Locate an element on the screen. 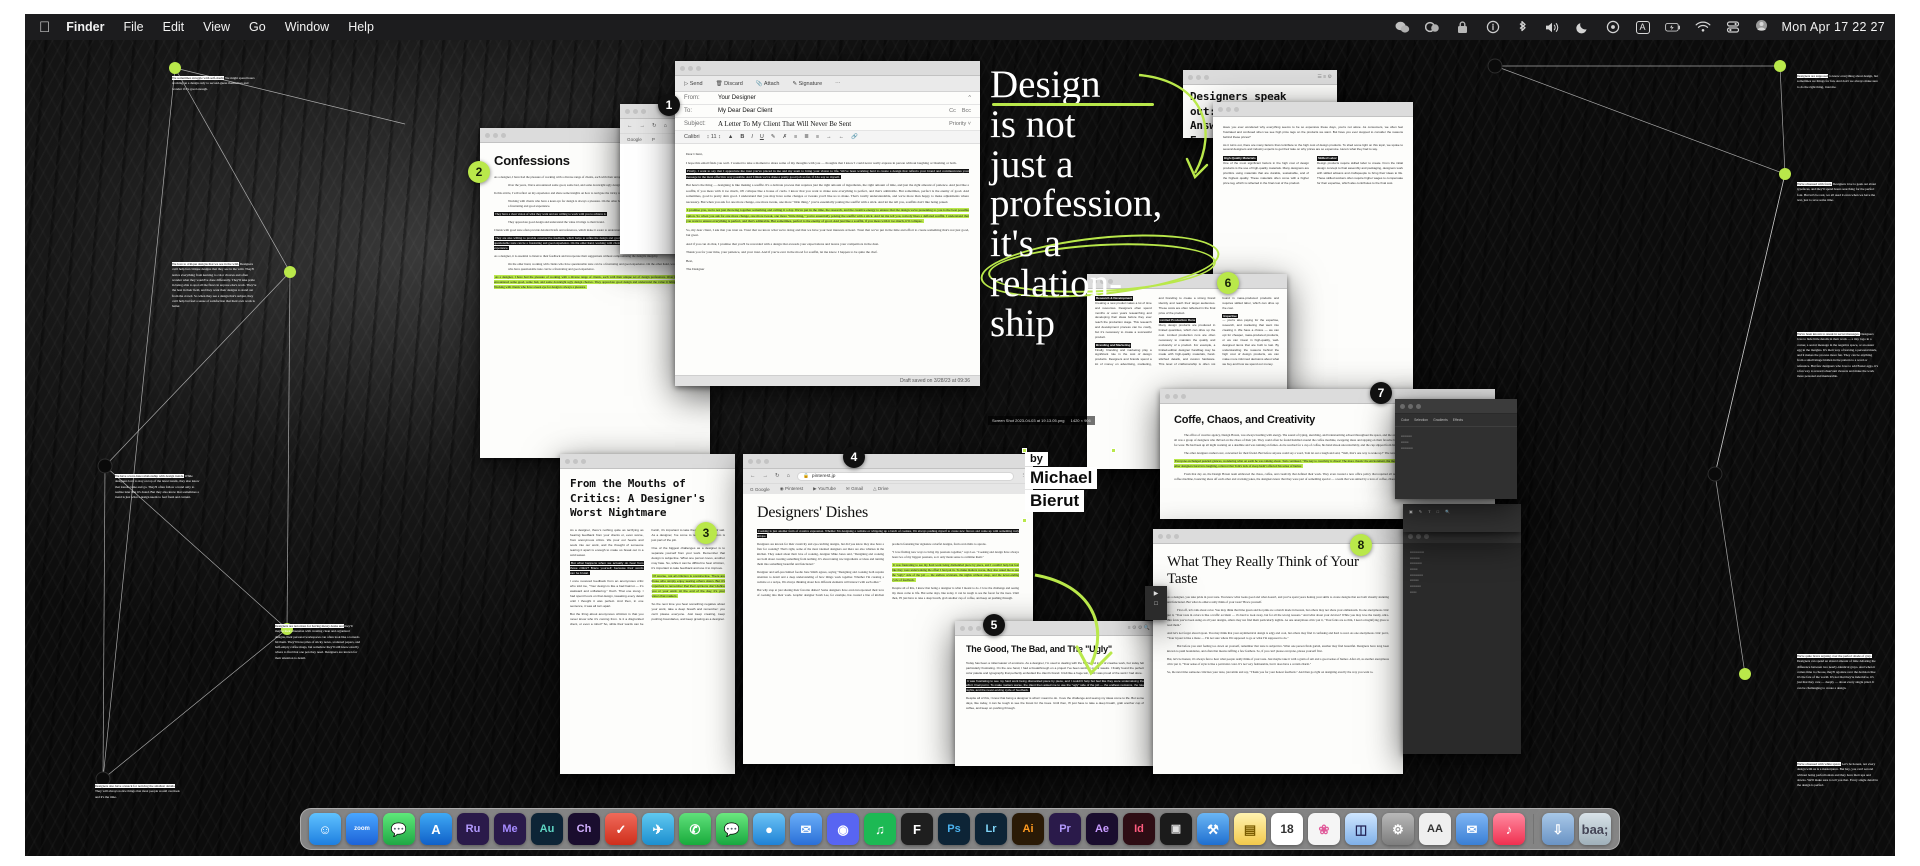 This screenshot has height=866, width=1920. wifi-icon is located at coordinates (1703, 27).